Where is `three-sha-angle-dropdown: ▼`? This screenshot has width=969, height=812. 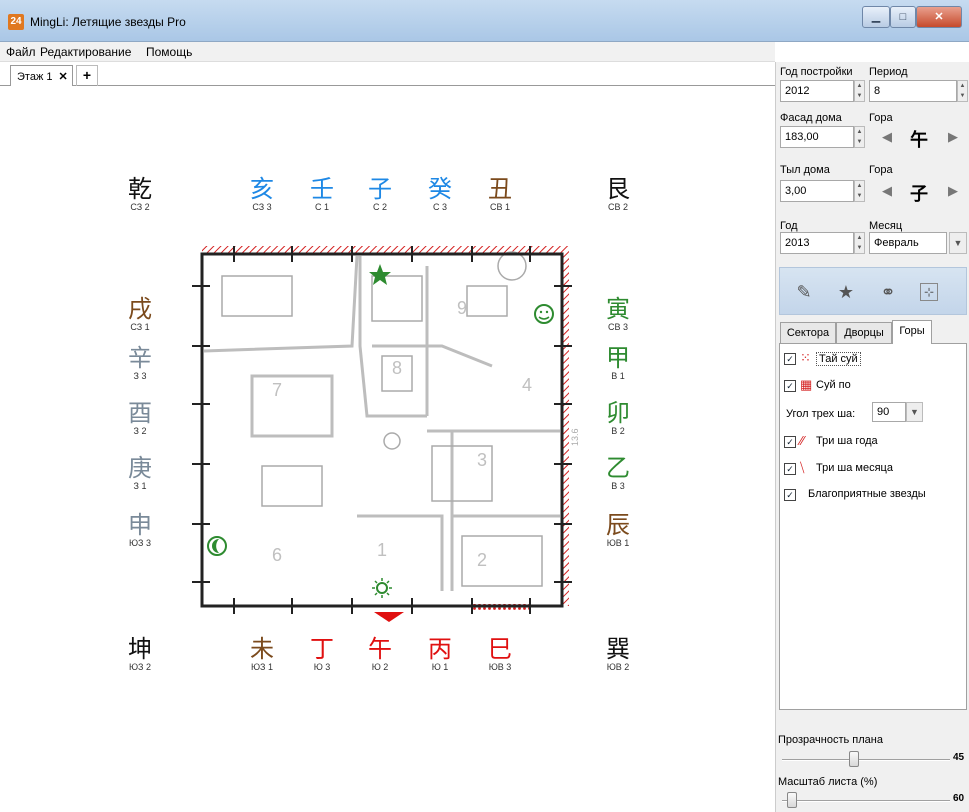 three-sha-angle-dropdown: ▼ is located at coordinates (914, 412).